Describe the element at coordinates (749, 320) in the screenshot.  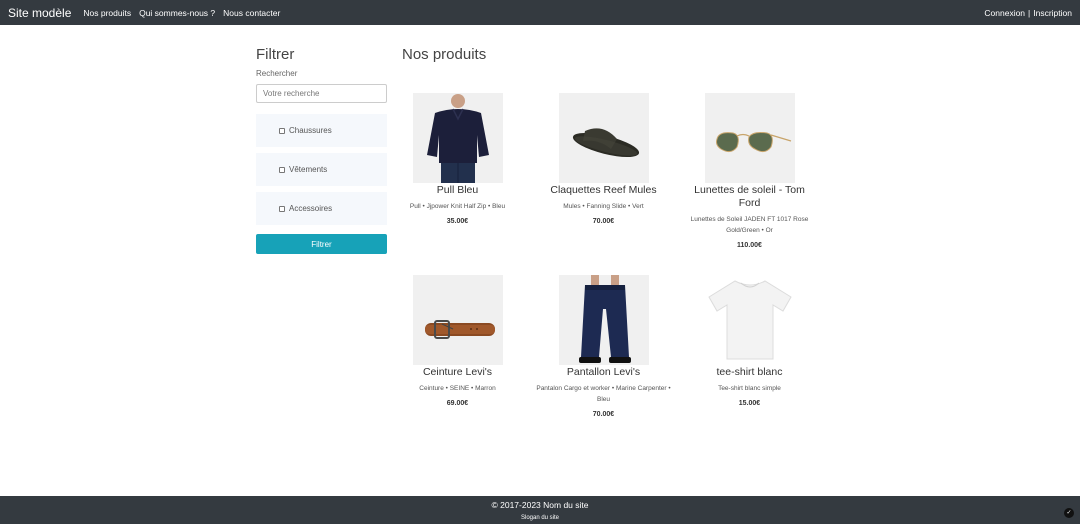
I see `product-image-white-tshirt` at that location.